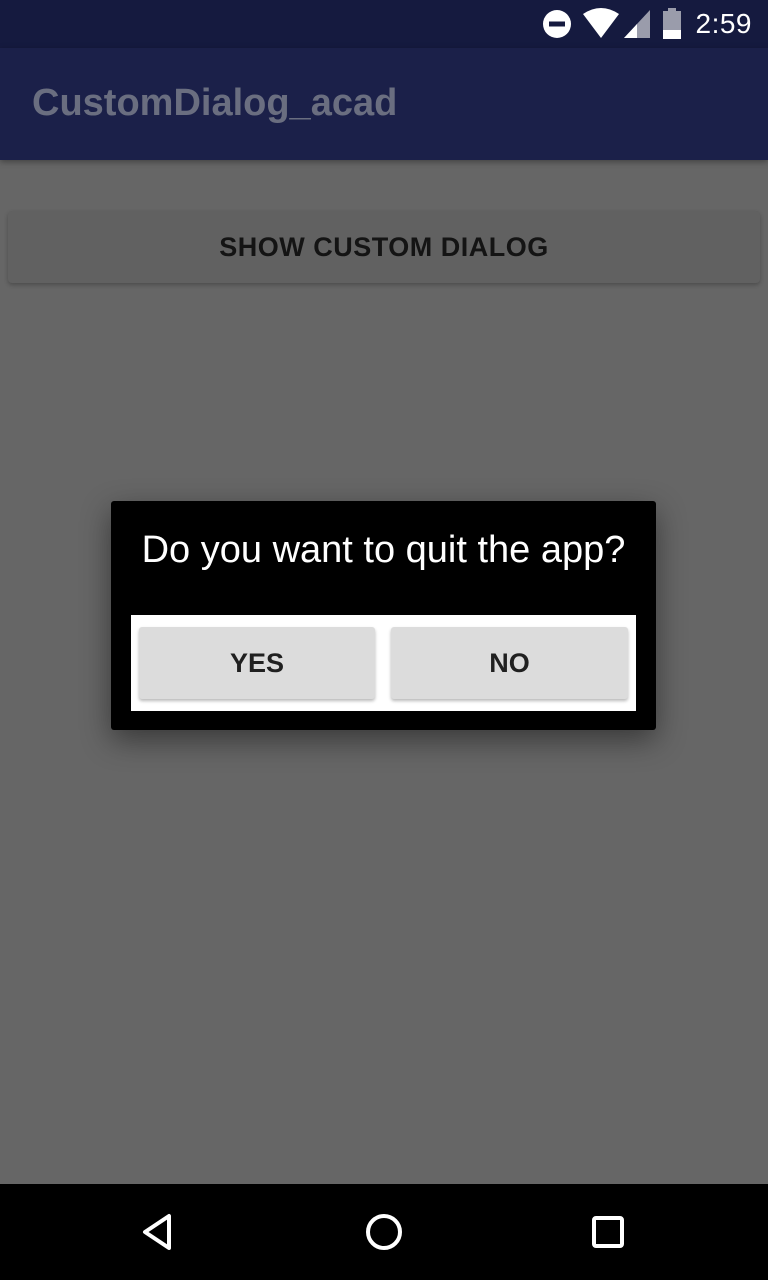  I want to click on quit-dialog: Do you want to quit the app? YES NO, so click(383, 615).